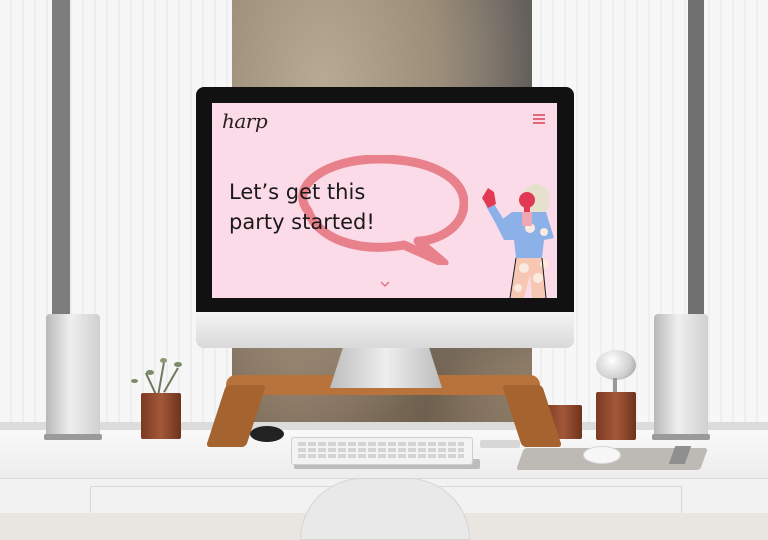 The image size is (768, 540). I want to click on speaker-left, so click(73, 376).